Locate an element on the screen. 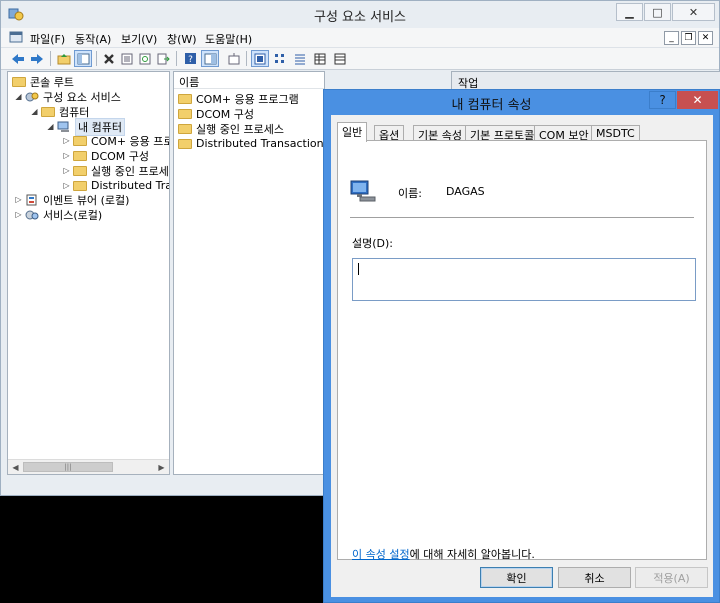  tree-item-label: COM+ 응용 프로 is located at coordinates (130, 141).